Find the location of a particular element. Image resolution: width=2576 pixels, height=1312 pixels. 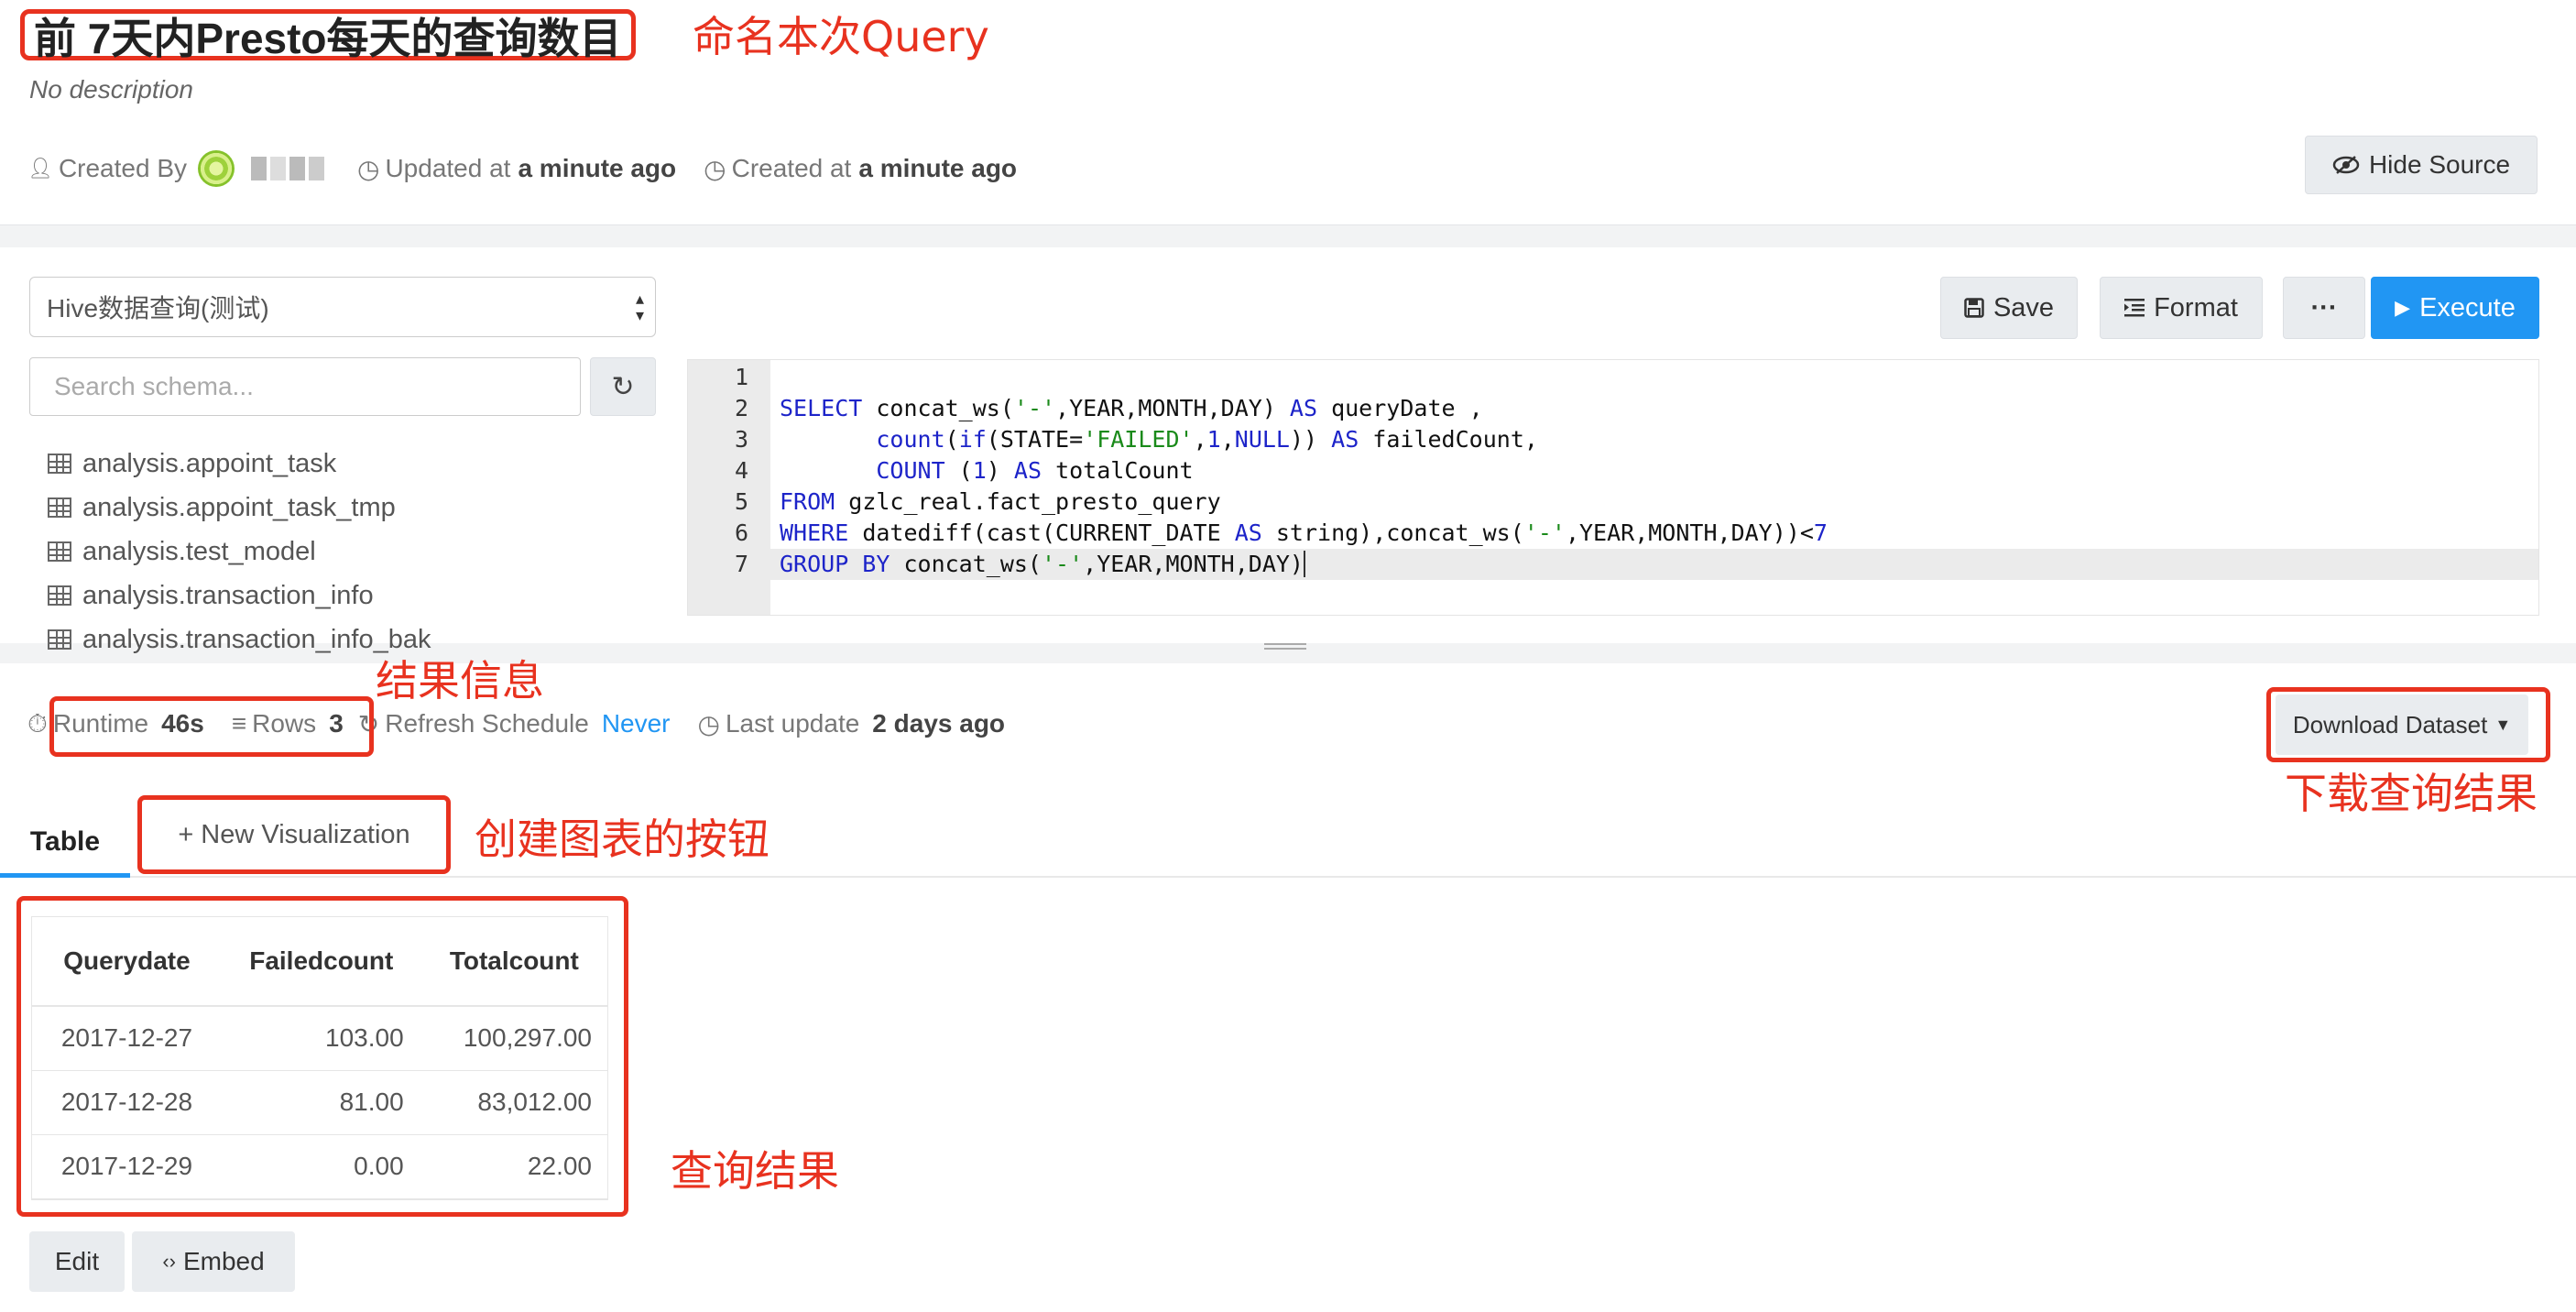

updated-label: Updated at is located at coordinates (448, 168).